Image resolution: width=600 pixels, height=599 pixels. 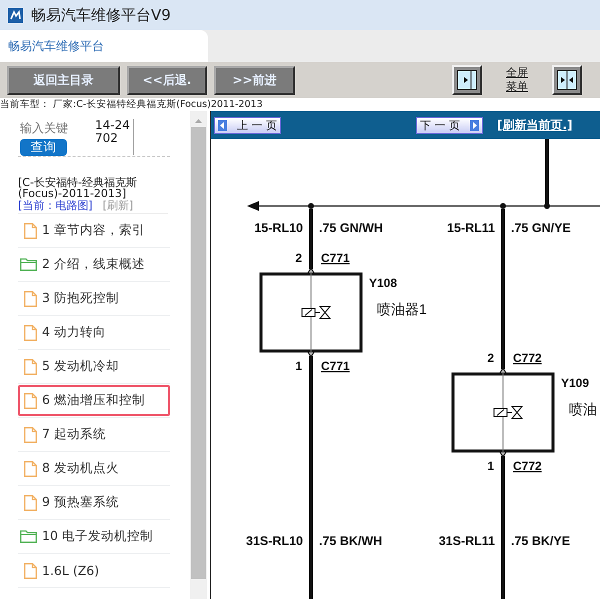 I want to click on right-arrow-icon, so click(x=474, y=125).